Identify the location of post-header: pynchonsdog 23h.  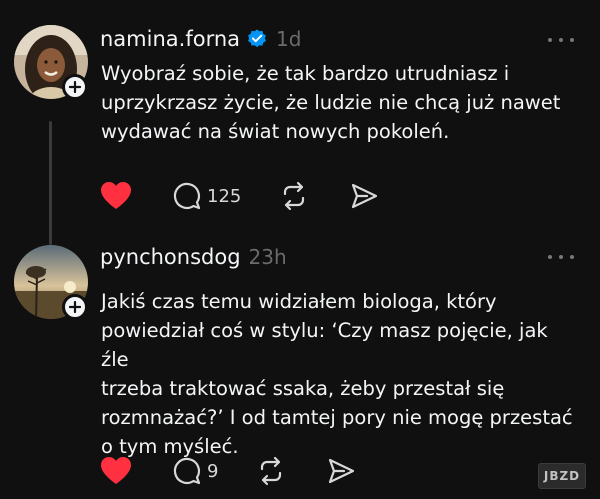
(193, 257).